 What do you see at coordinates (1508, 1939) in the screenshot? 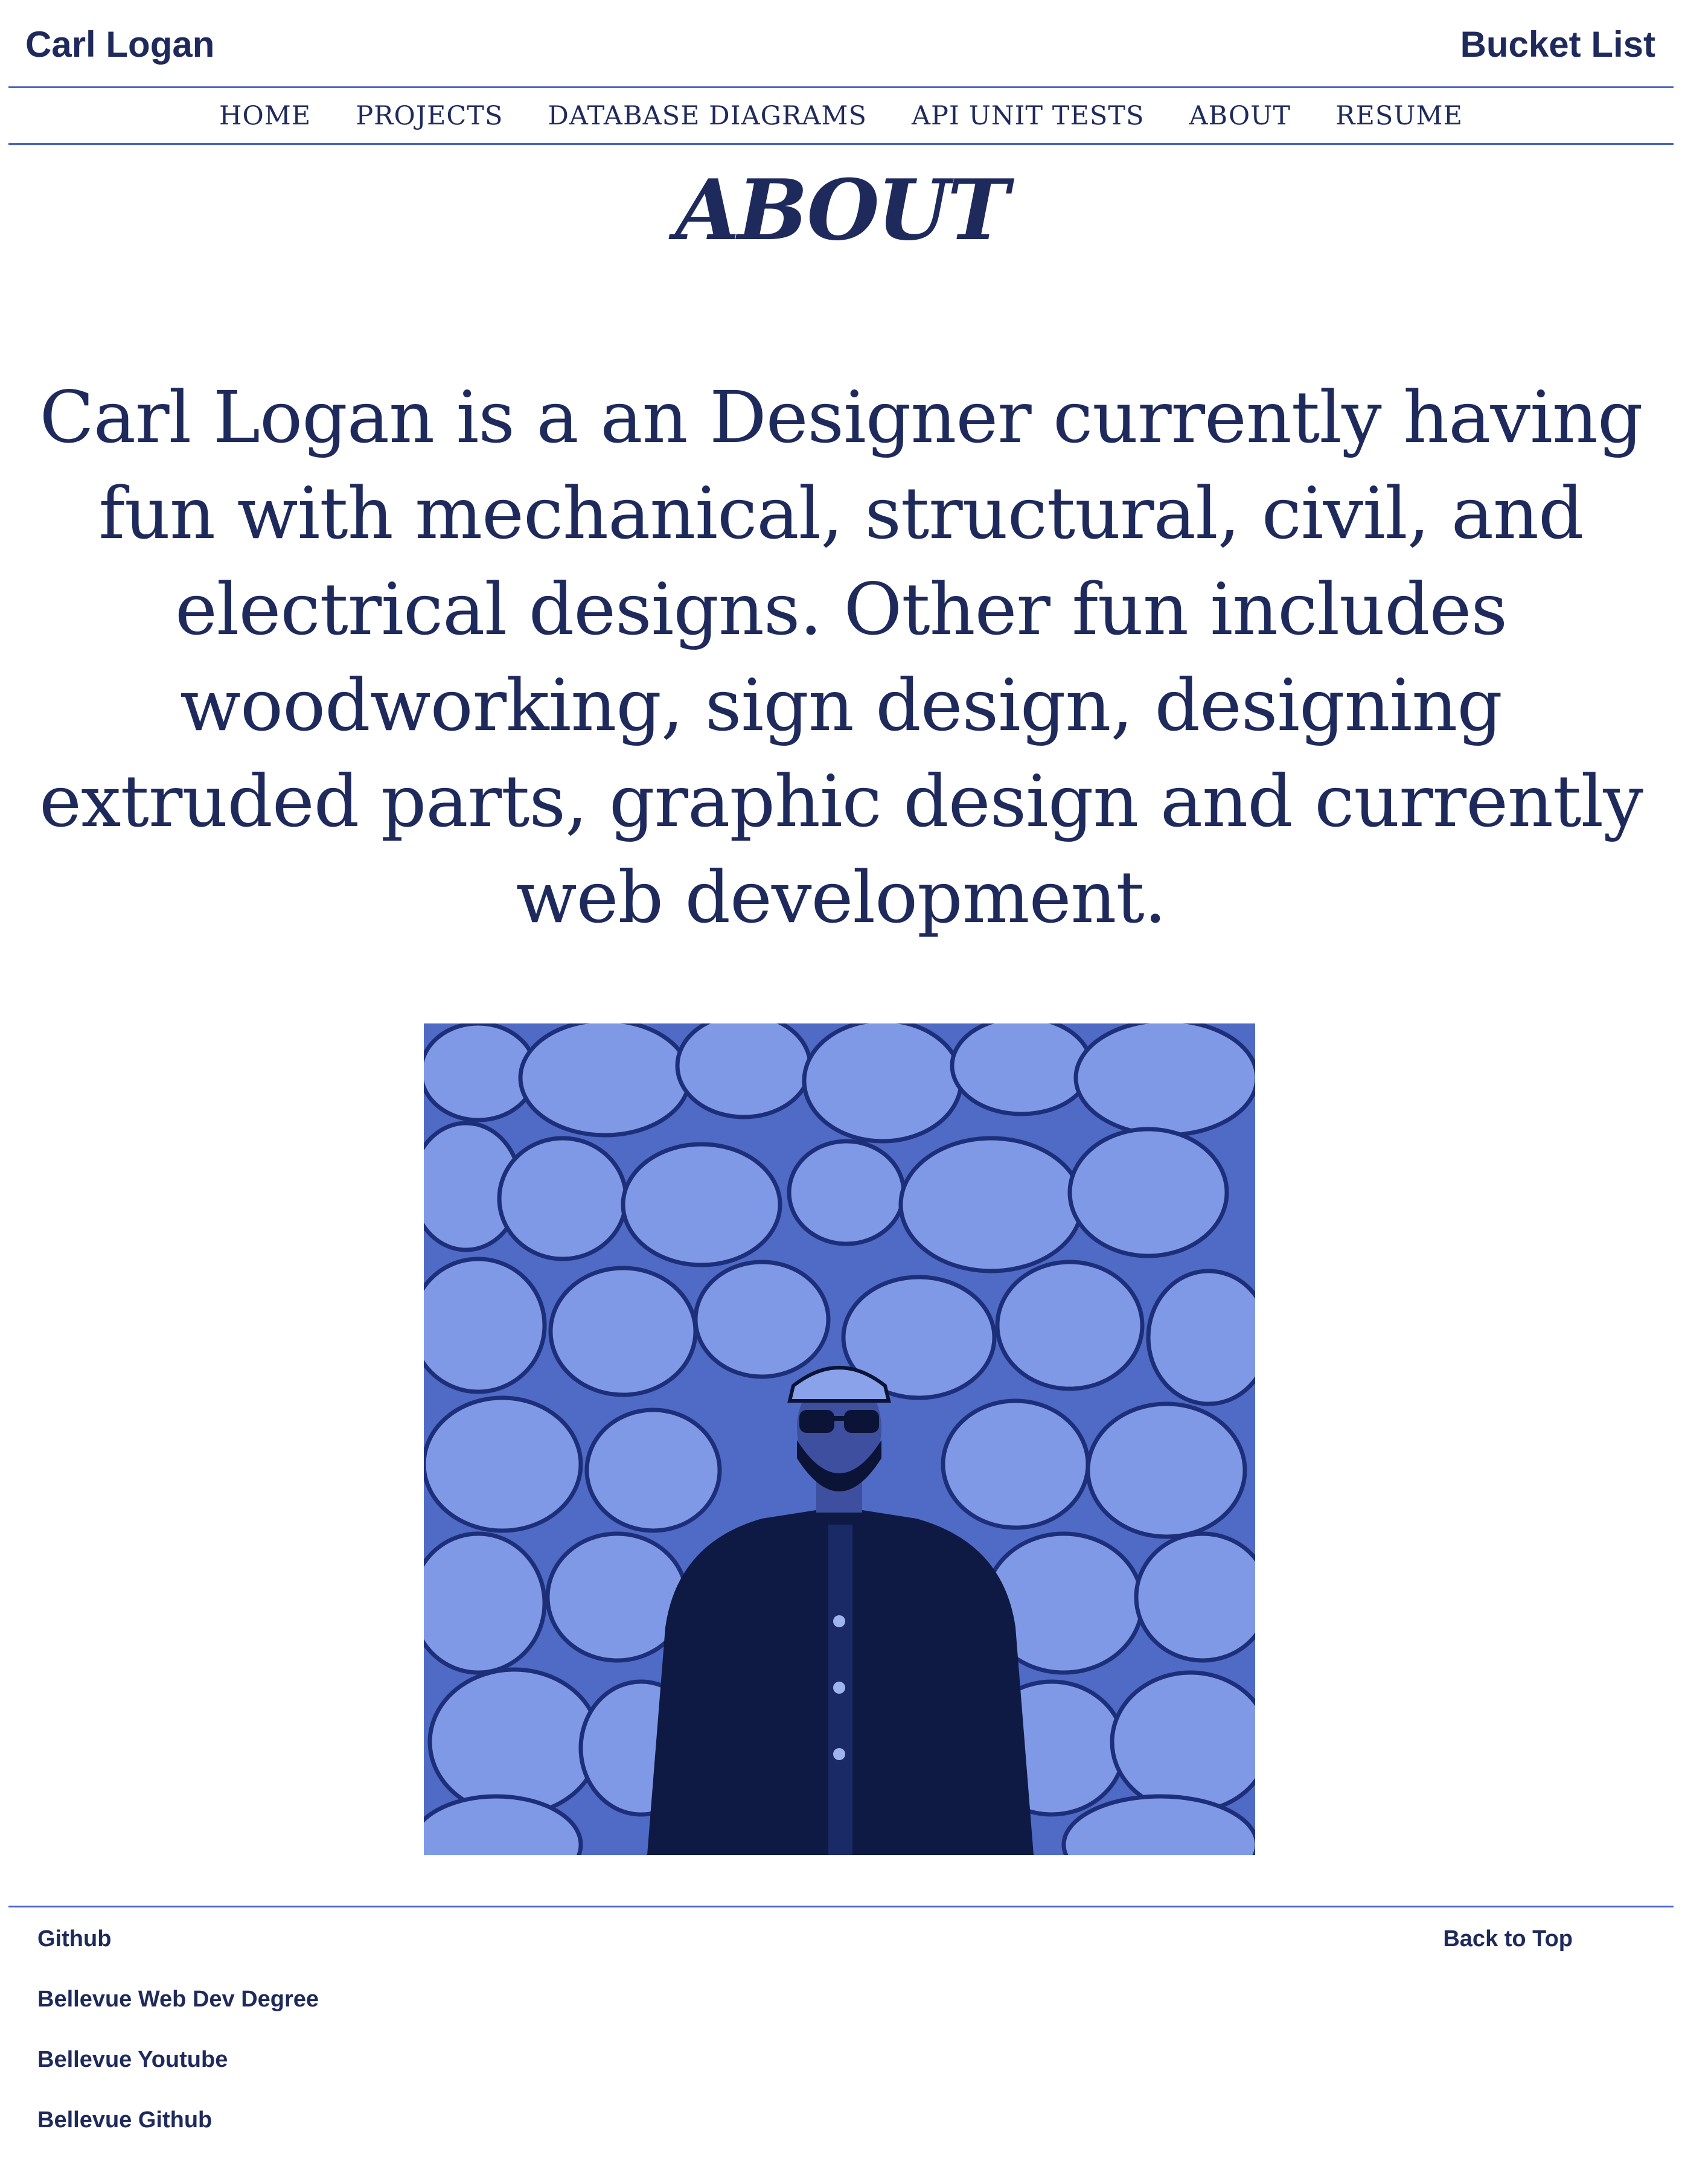
I see `back-to-top-link: Back to Top` at bounding box center [1508, 1939].